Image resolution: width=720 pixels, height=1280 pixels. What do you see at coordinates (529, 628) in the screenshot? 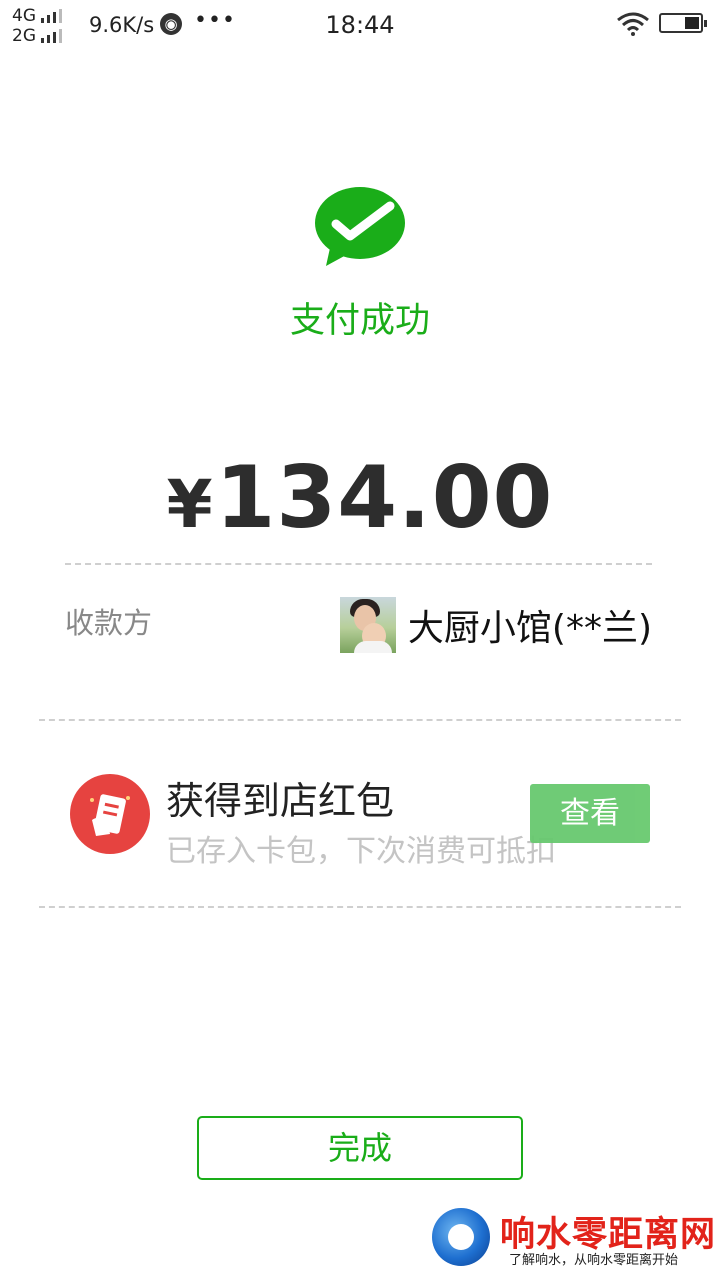
I see `payee-name: 大厨小馆(**兰)` at bounding box center [529, 628].